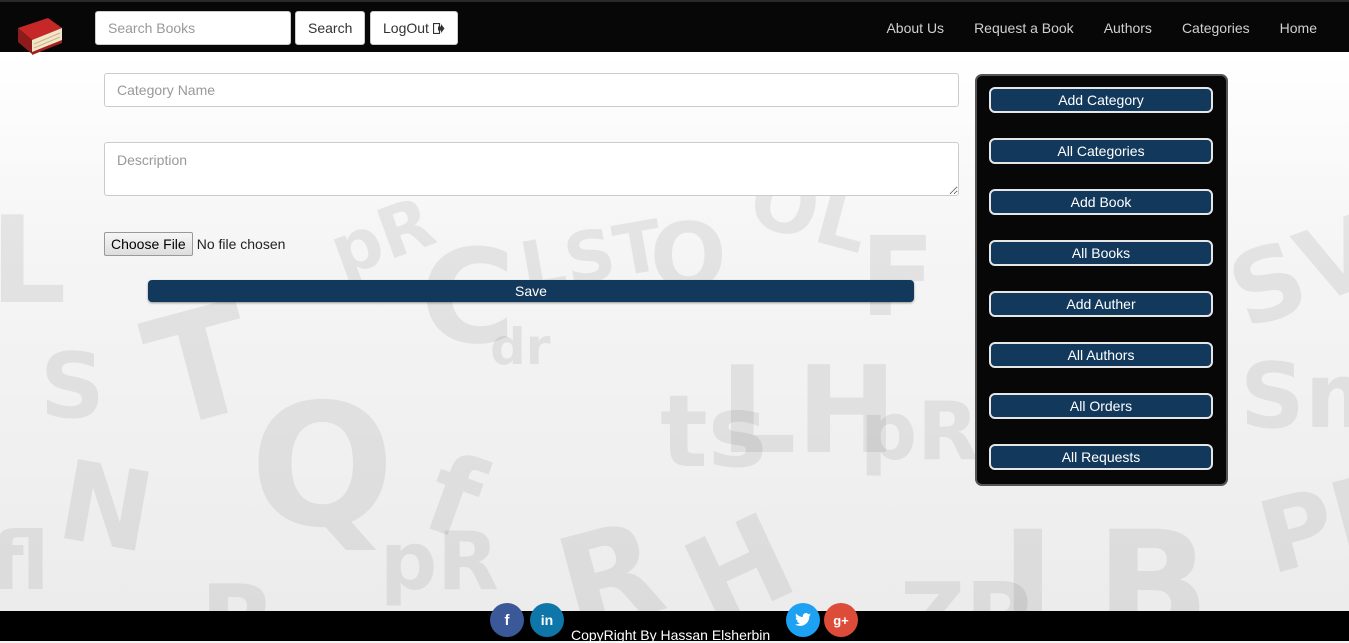 This screenshot has width=1349, height=643. Describe the element at coordinates (841, 620) in the screenshot. I see `google-plus-icon: g+` at that location.